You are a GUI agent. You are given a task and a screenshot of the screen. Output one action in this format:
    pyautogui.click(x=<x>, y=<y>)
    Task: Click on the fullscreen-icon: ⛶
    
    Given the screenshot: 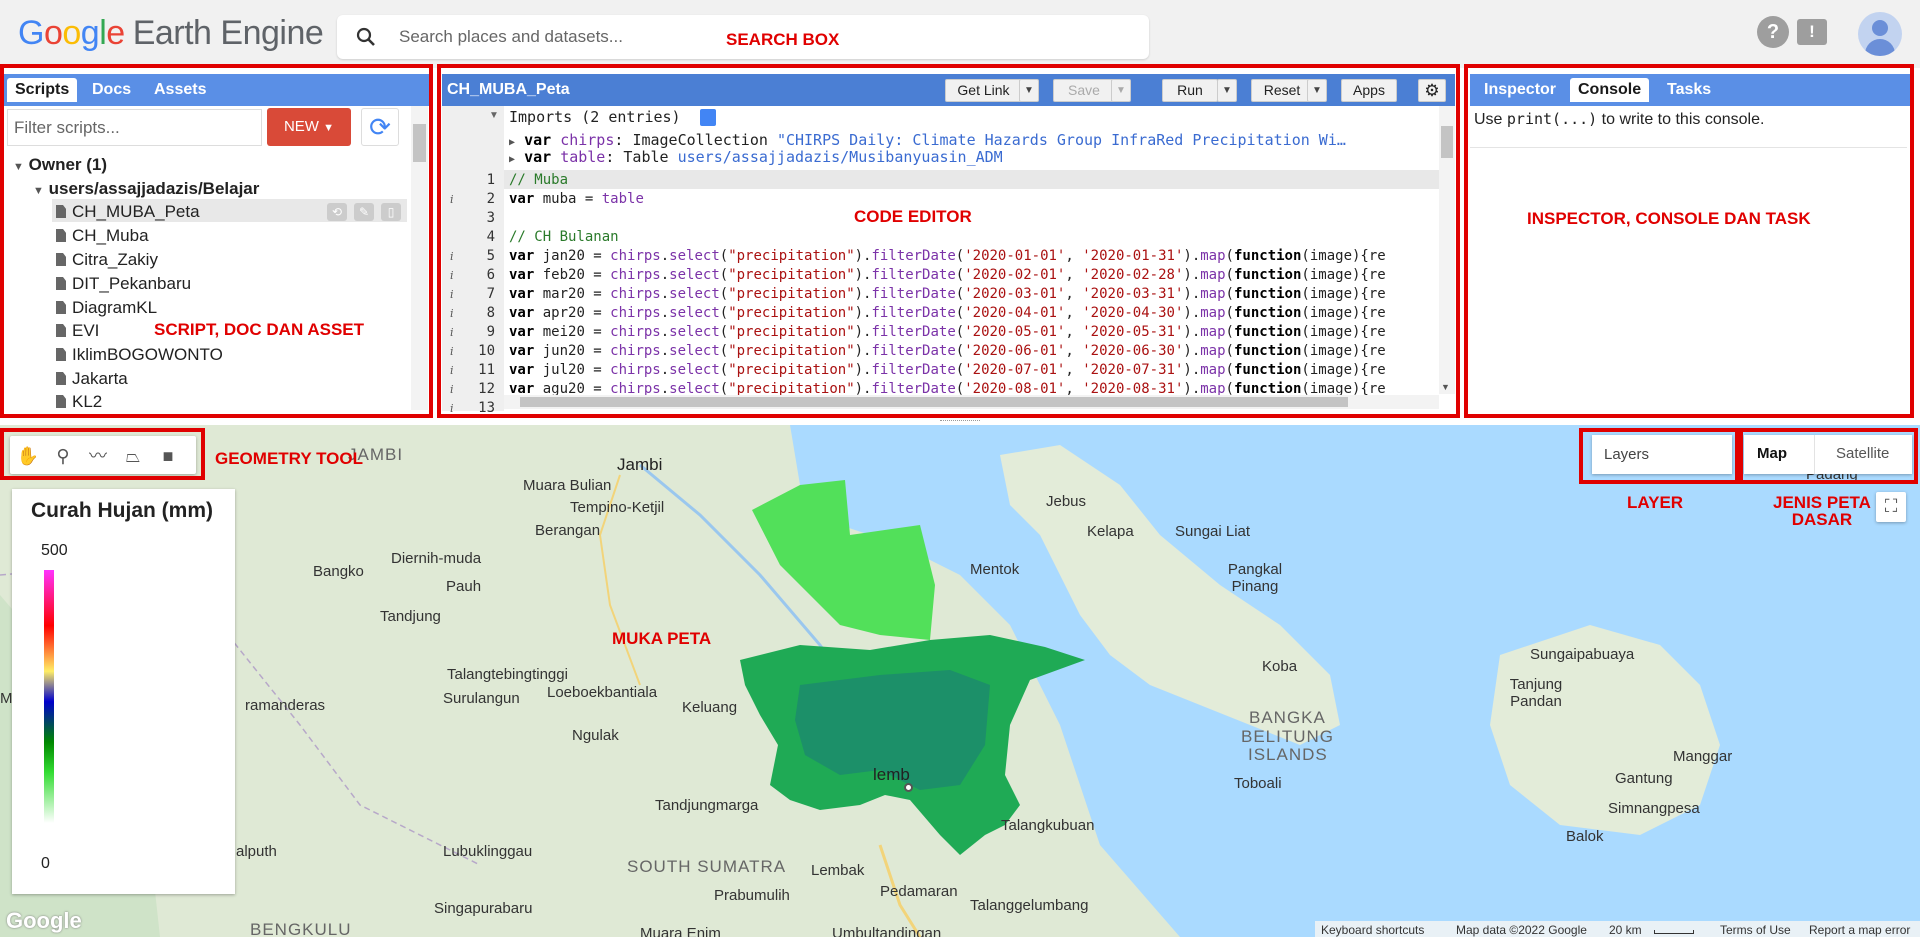 What is the action you would take?
    pyautogui.click(x=1891, y=507)
    